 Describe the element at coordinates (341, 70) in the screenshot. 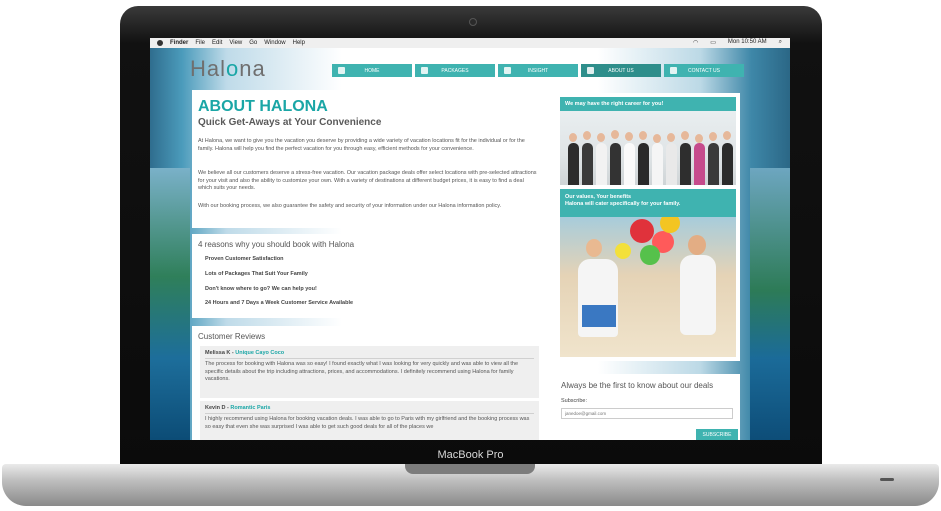

I see `home-icon` at that location.